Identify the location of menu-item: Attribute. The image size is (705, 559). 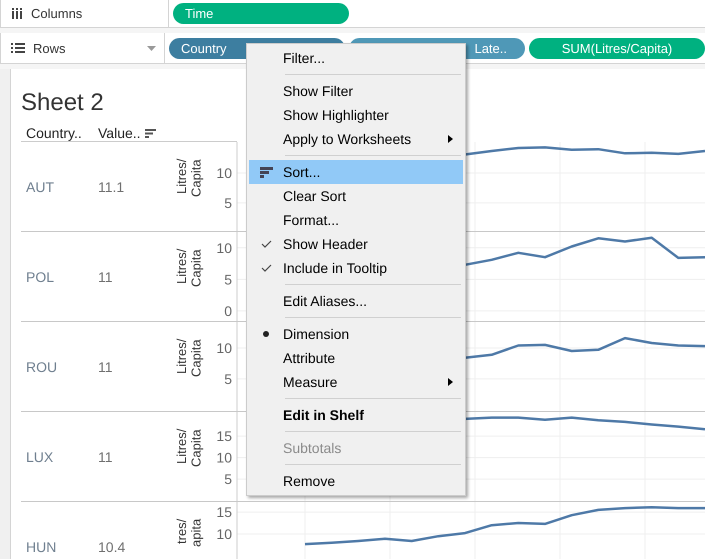
(356, 358).